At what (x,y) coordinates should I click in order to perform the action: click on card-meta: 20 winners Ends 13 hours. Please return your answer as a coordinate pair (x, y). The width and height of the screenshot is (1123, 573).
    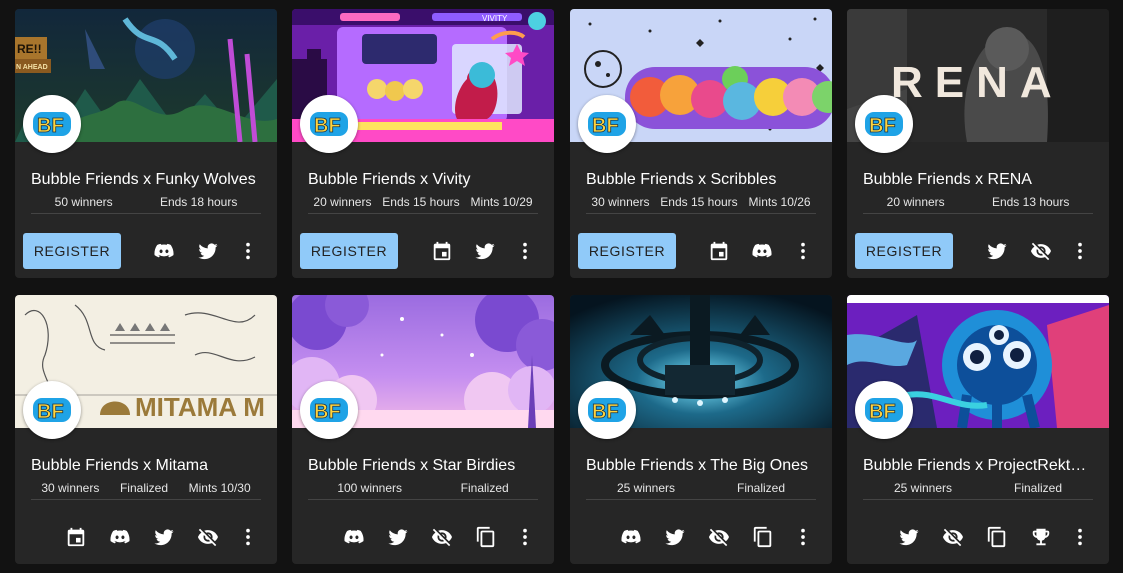
    Looking at the image, I should click on (978, 204).